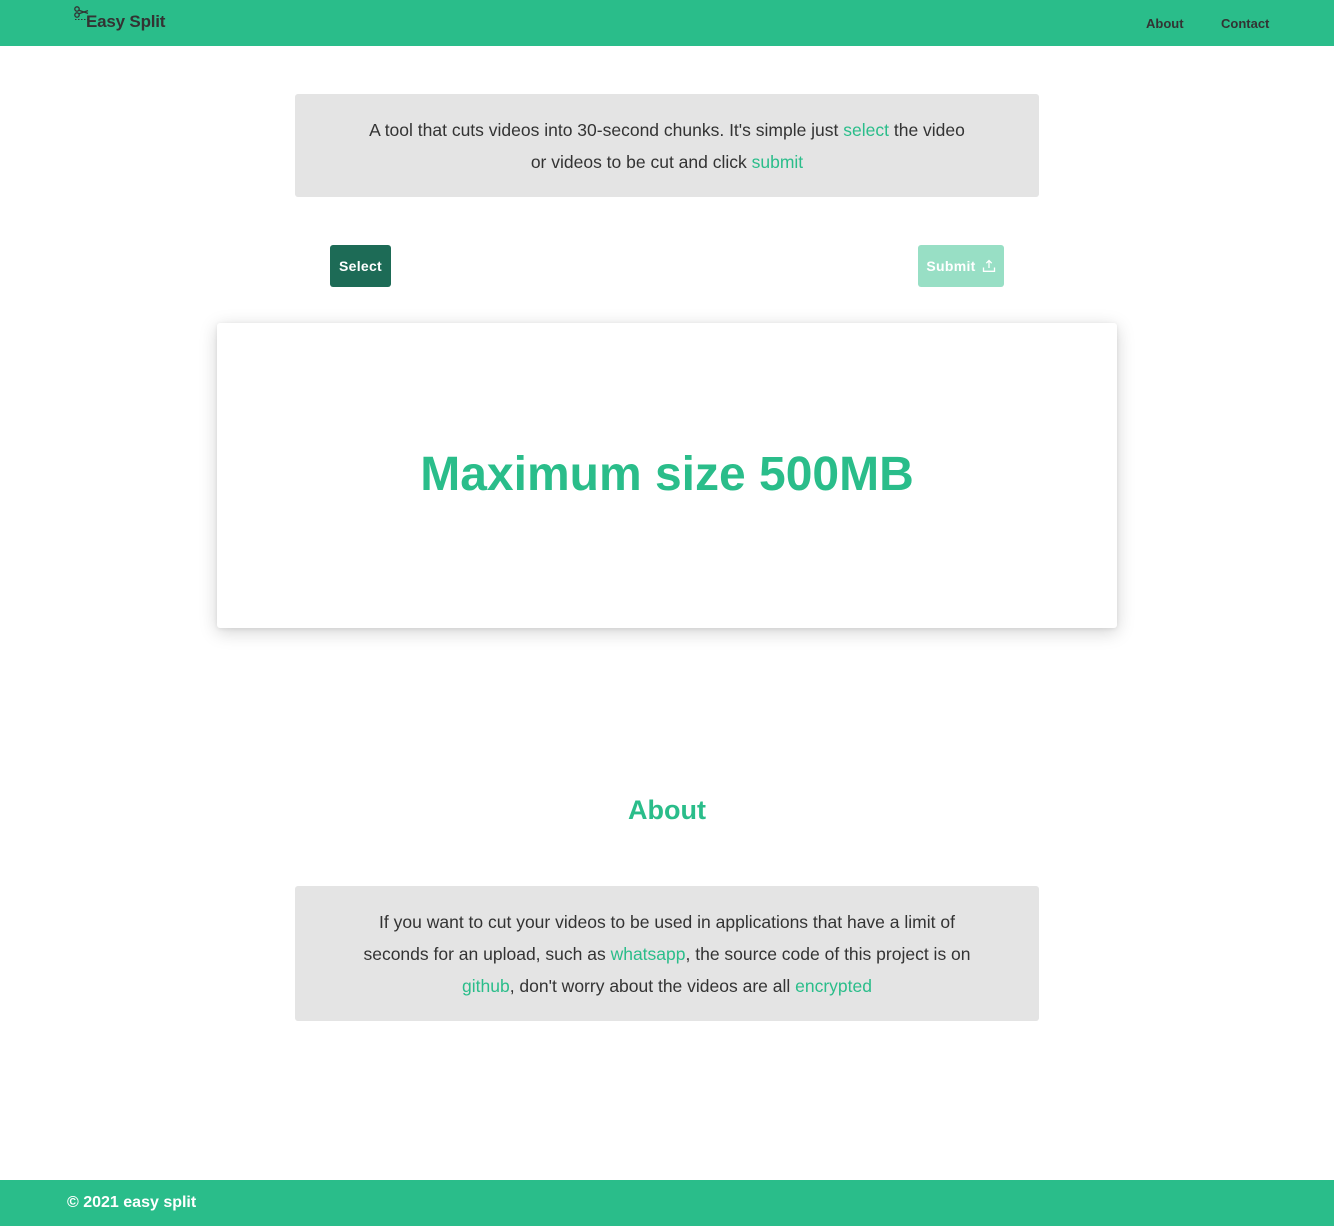 The height and width of the screenshot is (1226, 1334). Describe the element at coordinates (667, 1203) in the screenshot. I see `footer: © 2021 easy split` at that location.